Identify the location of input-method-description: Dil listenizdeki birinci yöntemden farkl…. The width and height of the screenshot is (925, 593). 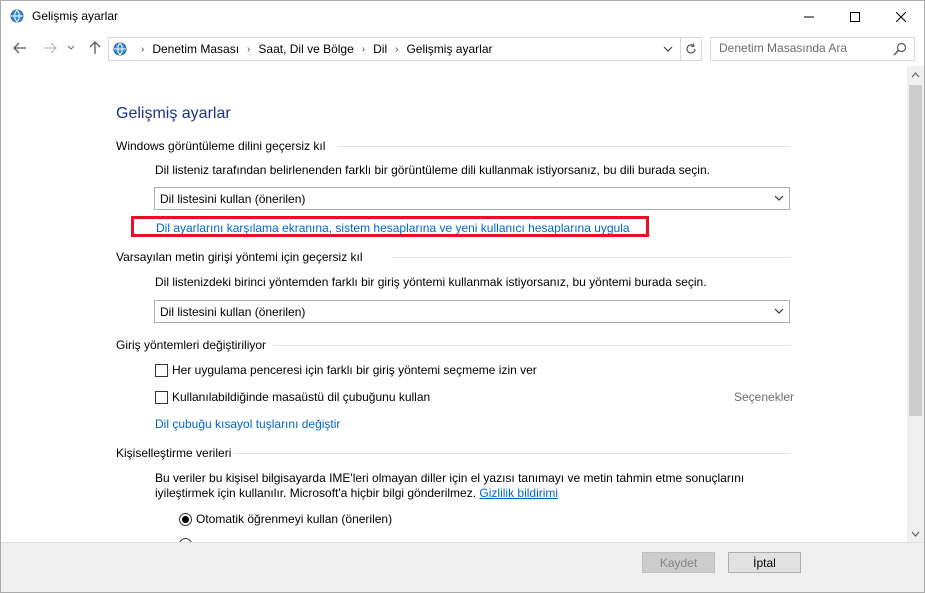
(431, 282).